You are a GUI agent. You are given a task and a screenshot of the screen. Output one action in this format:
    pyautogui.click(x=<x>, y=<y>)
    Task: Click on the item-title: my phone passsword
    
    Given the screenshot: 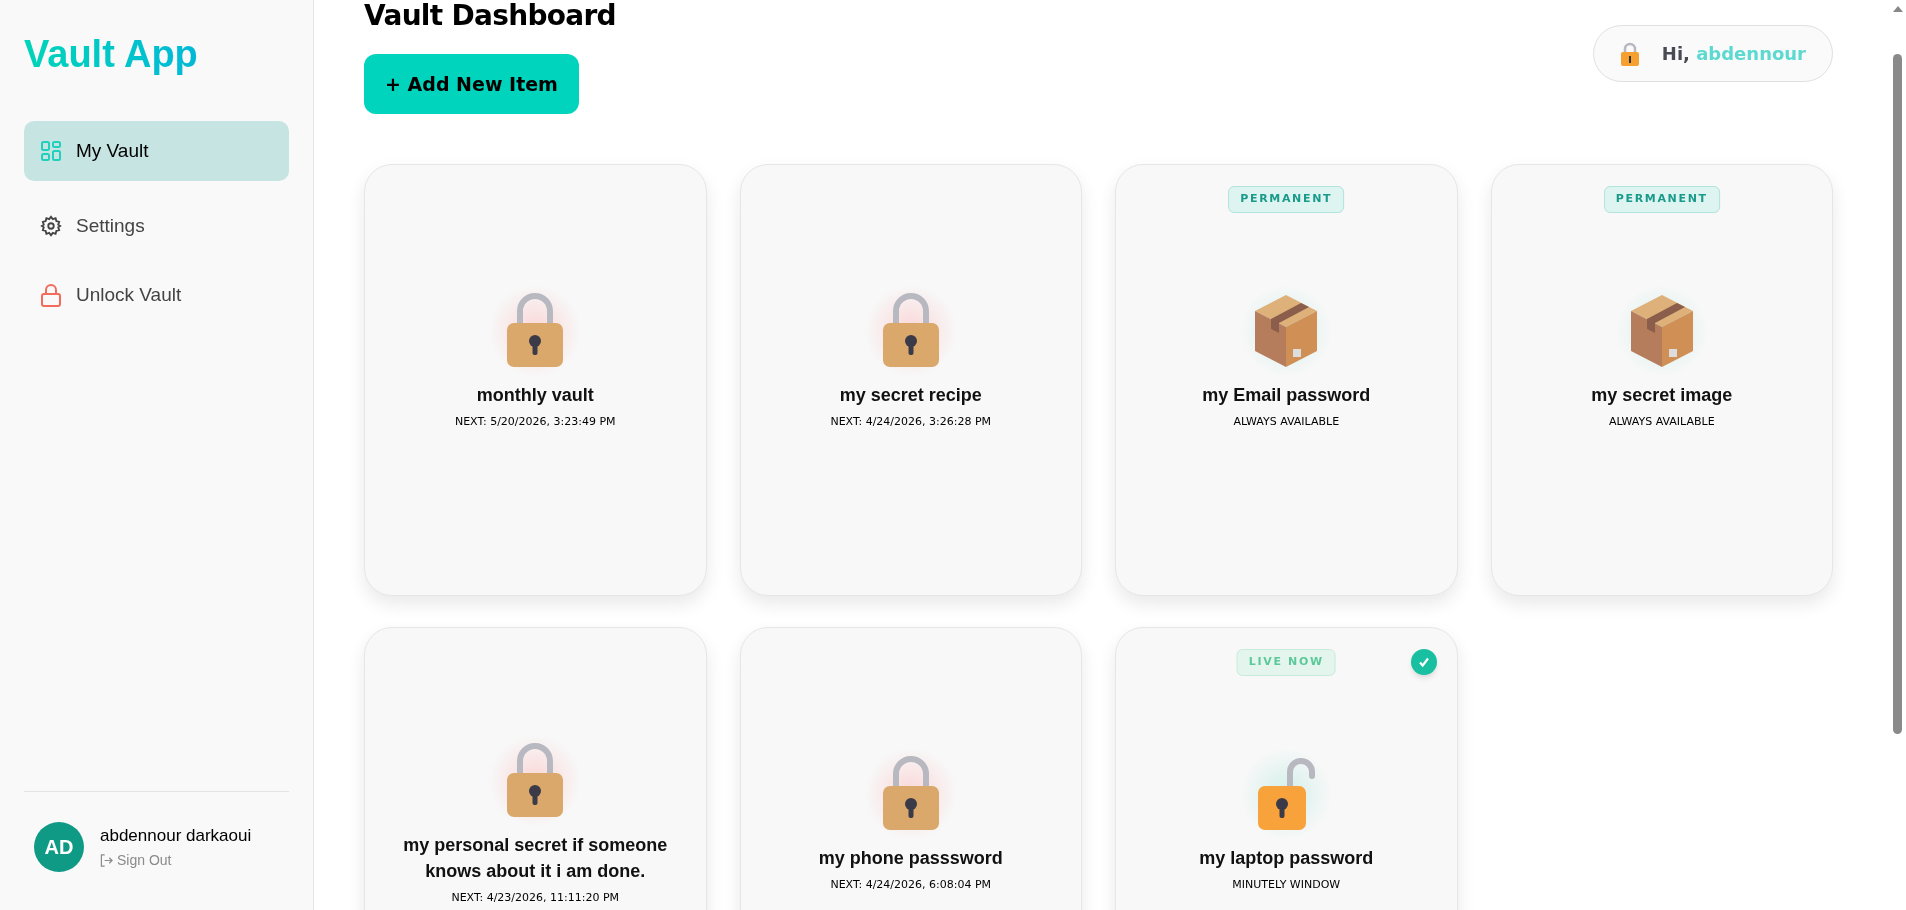 What is the action you would take?
    pyautogui.click(x=910, y=858)
    